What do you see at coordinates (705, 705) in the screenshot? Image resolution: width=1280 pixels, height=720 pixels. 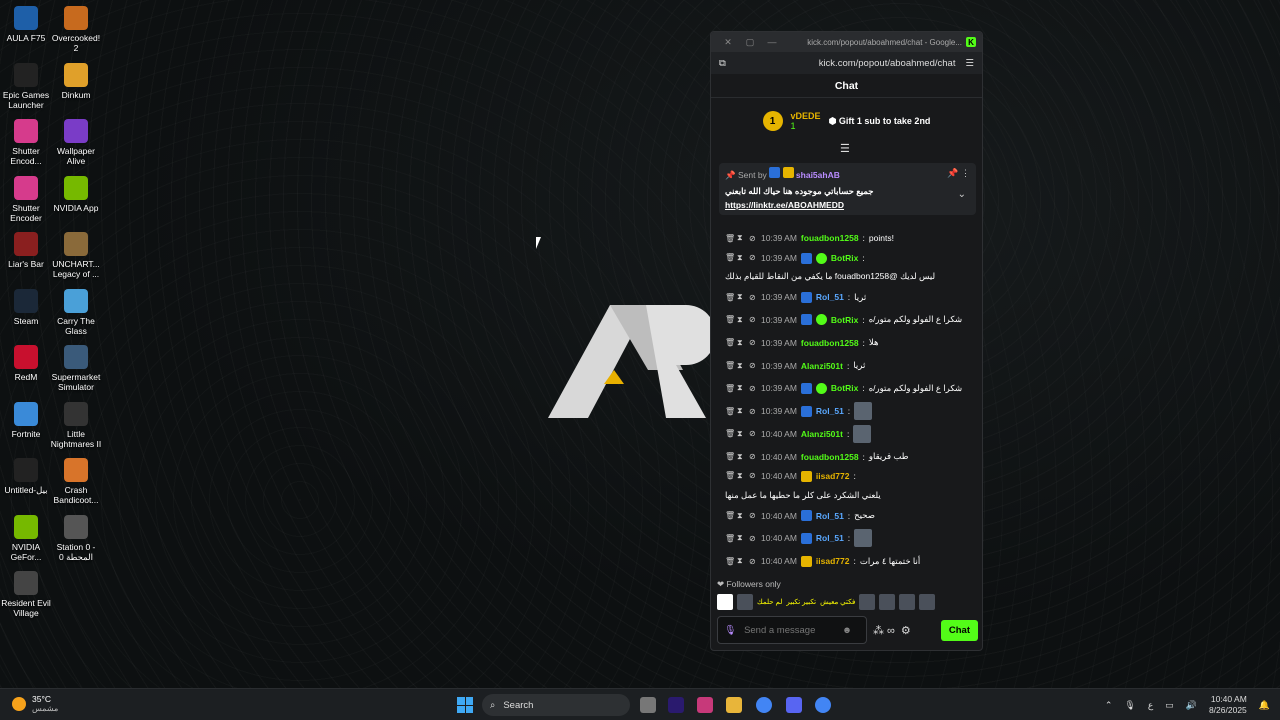 I see `instagram-icon` at bounding box center [705, 705].